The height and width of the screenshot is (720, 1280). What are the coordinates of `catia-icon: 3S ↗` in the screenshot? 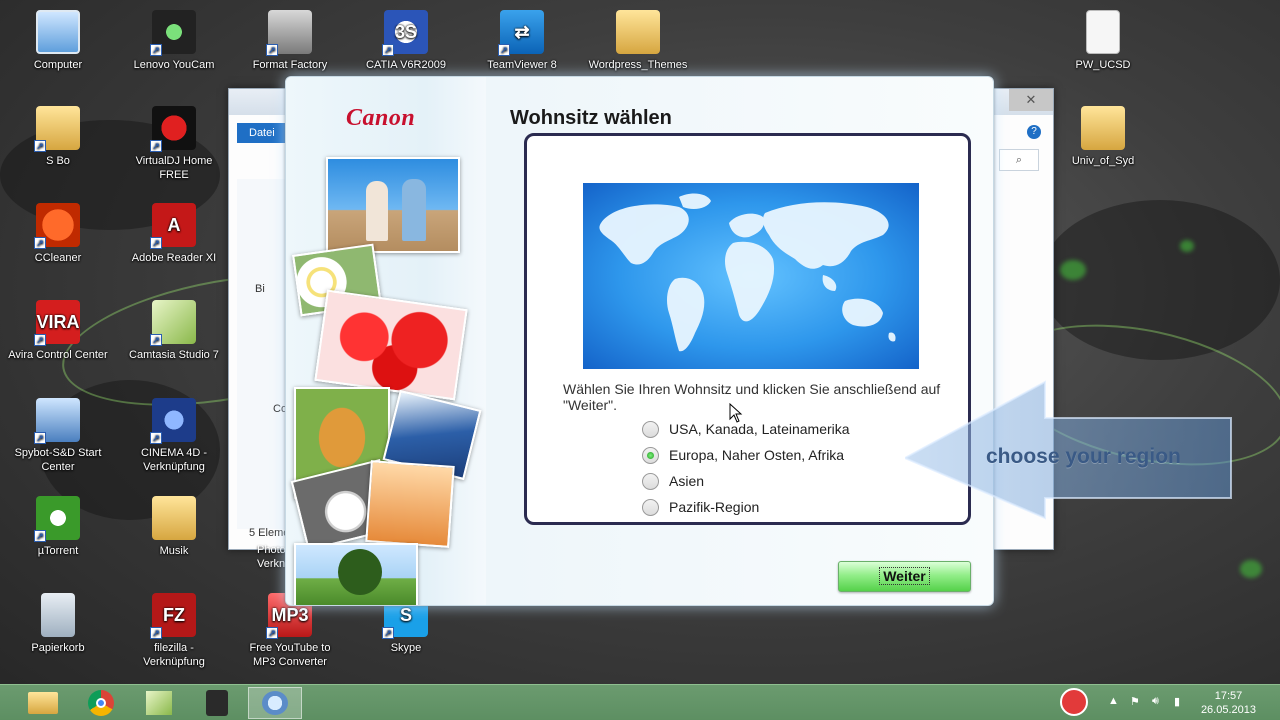 It's located at (405, 33).